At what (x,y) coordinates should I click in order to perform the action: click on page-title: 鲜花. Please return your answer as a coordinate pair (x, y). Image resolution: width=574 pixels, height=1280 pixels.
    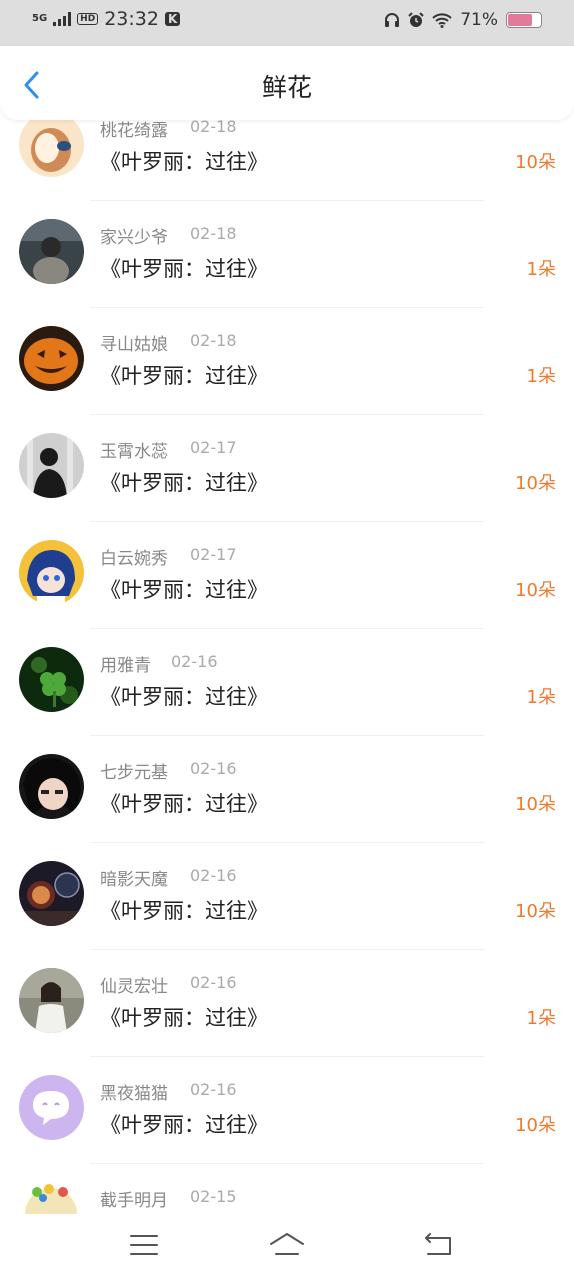
    Looking at the image, I should click on (286, 87).